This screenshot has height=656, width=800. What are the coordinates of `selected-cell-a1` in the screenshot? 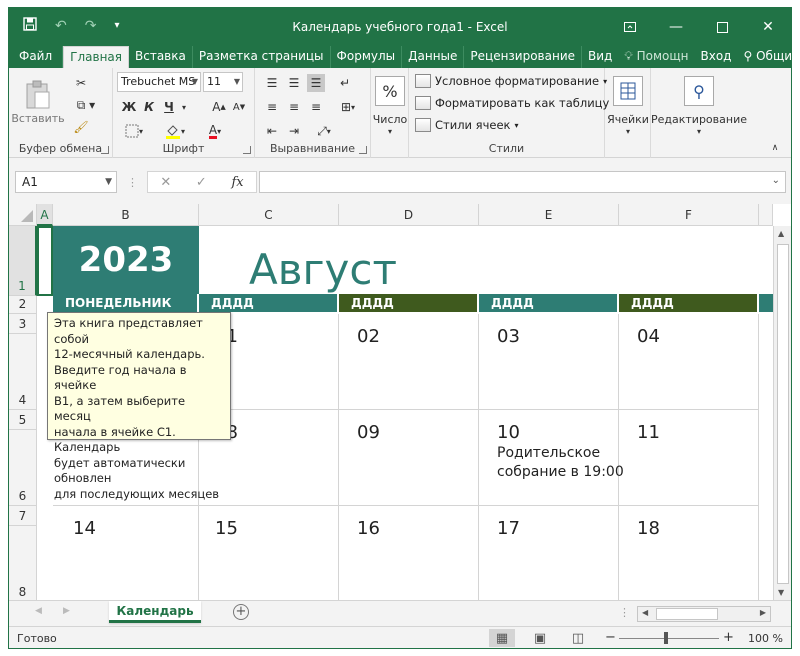 It's located at (45, 261).